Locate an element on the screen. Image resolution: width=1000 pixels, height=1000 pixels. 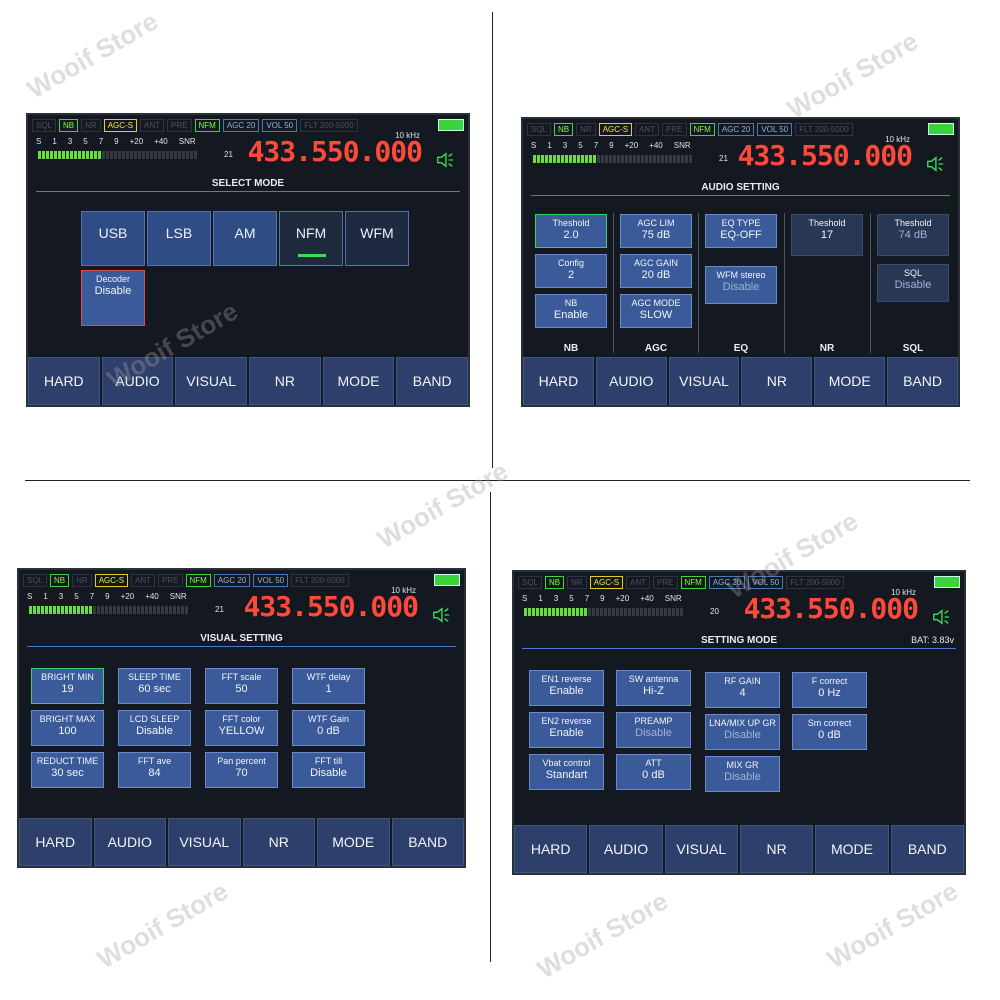
vbat-control-button: Vbat control Standart is located at coordinates (566, 772).